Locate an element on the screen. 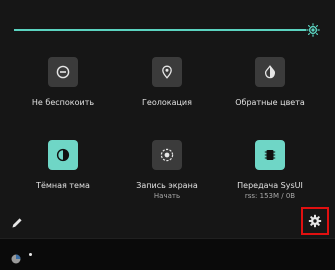 The width and height of the screenshot is (335, 270). tile-invert-colors: Обратные цвета is located at coordinates (270, 82).